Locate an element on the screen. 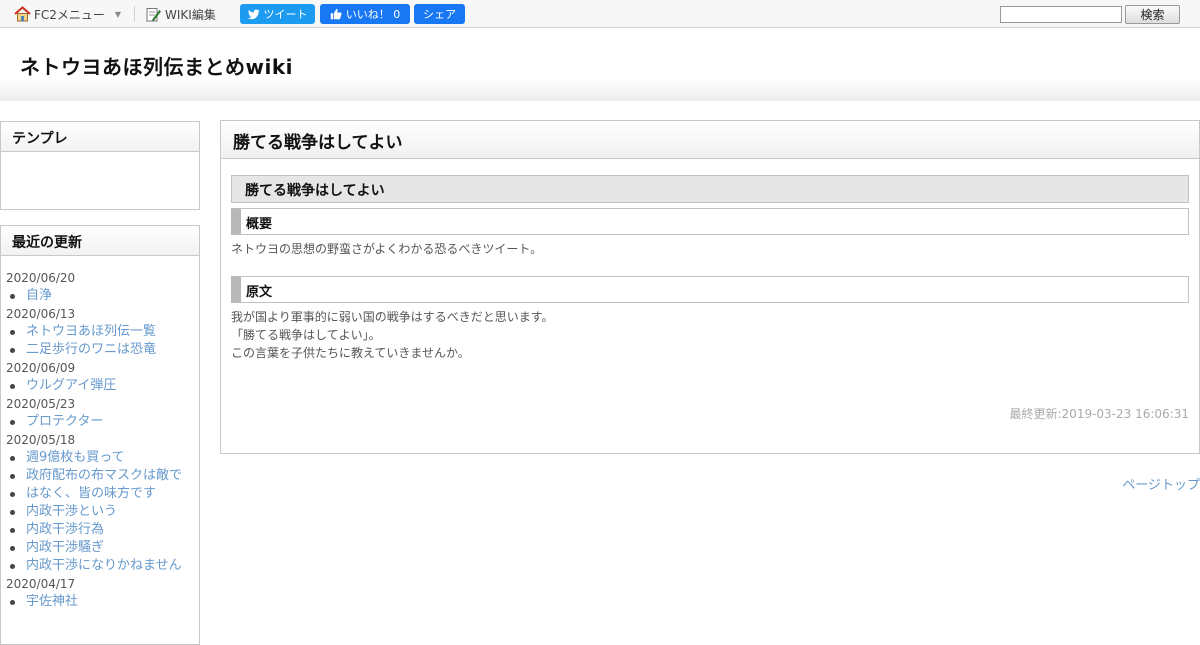 This screenshot has width=1200, height=645. recent-date-group: 2020/06/09 ウルグアイ弾圧 is located at coordinates (100, 377).